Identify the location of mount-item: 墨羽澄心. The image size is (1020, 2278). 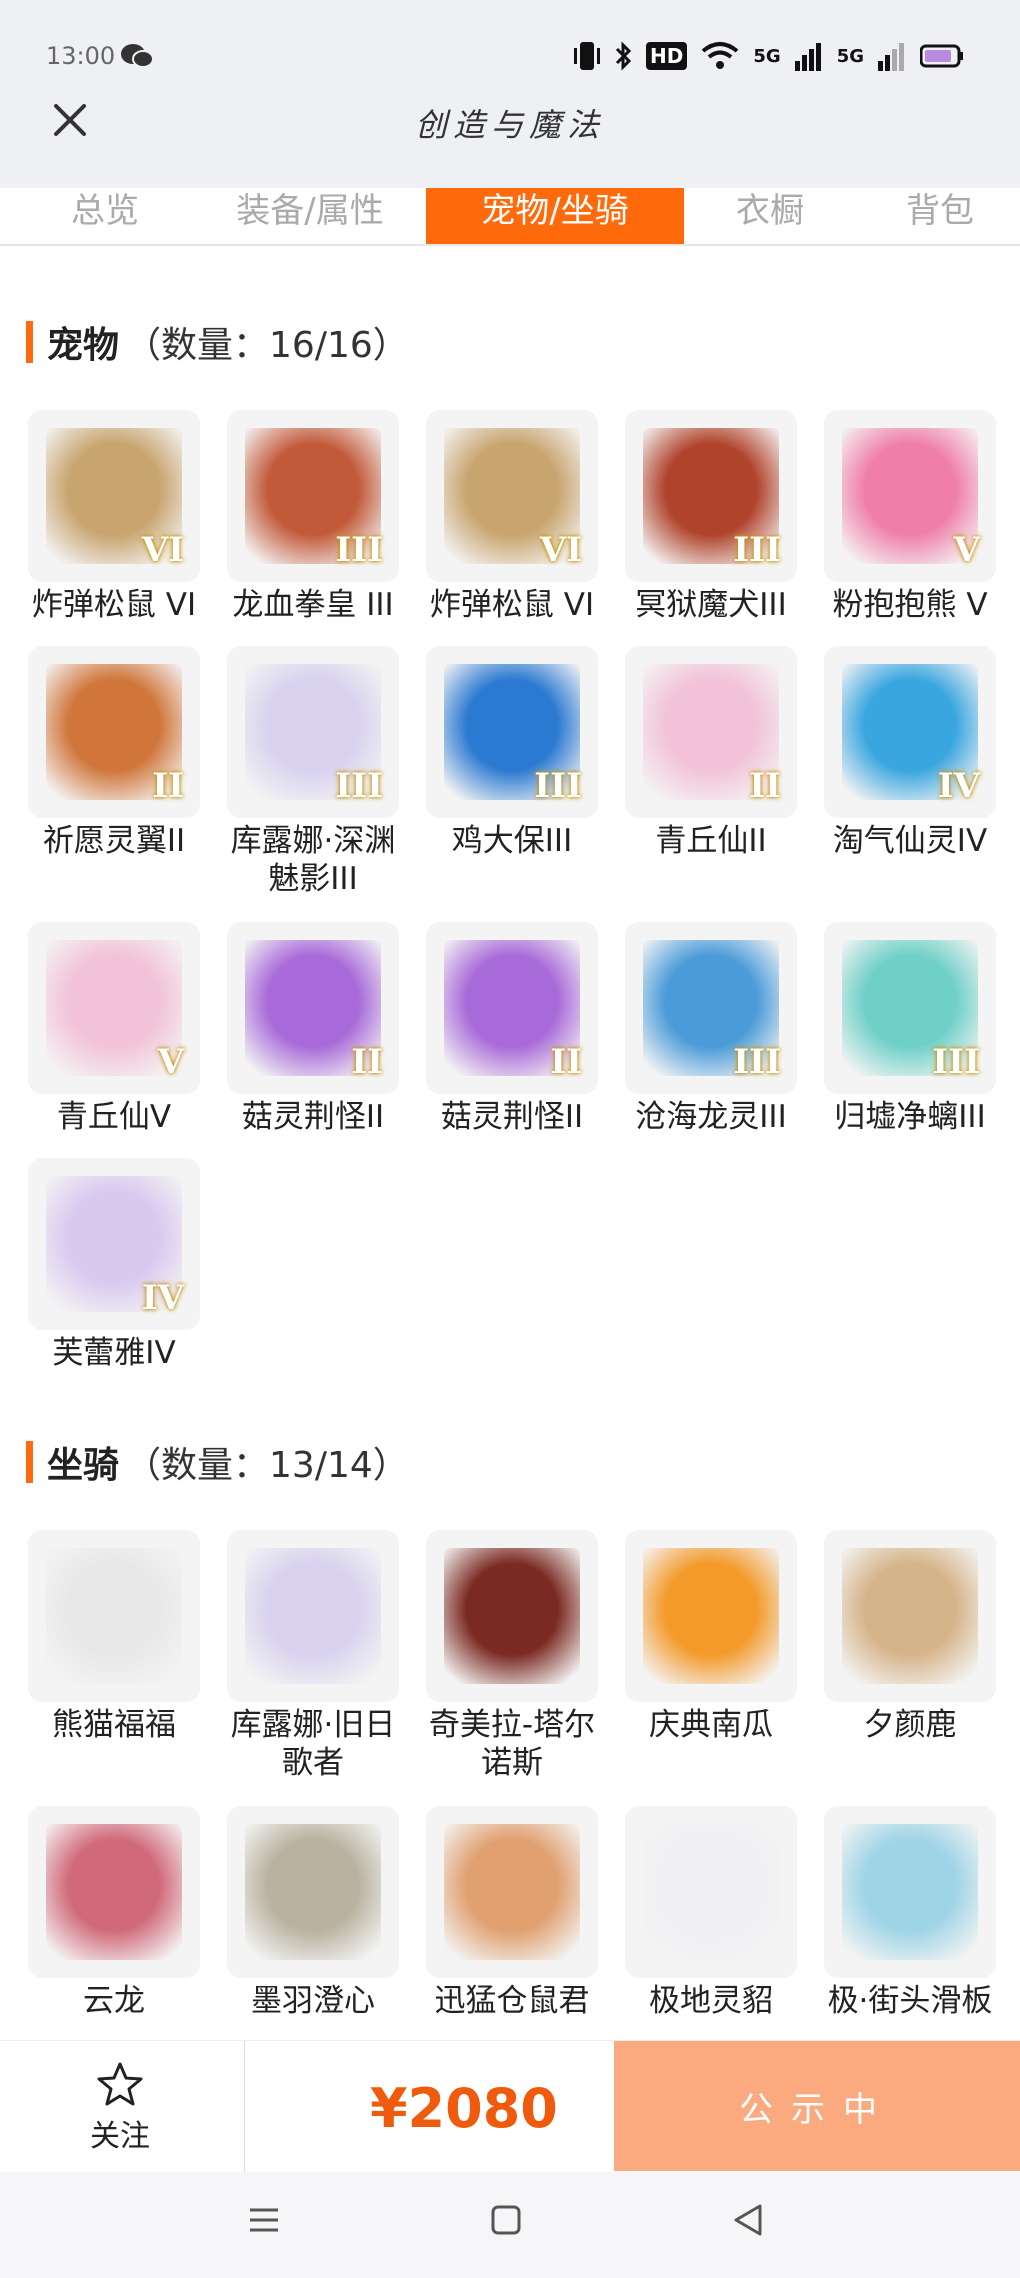
(313, 1913).